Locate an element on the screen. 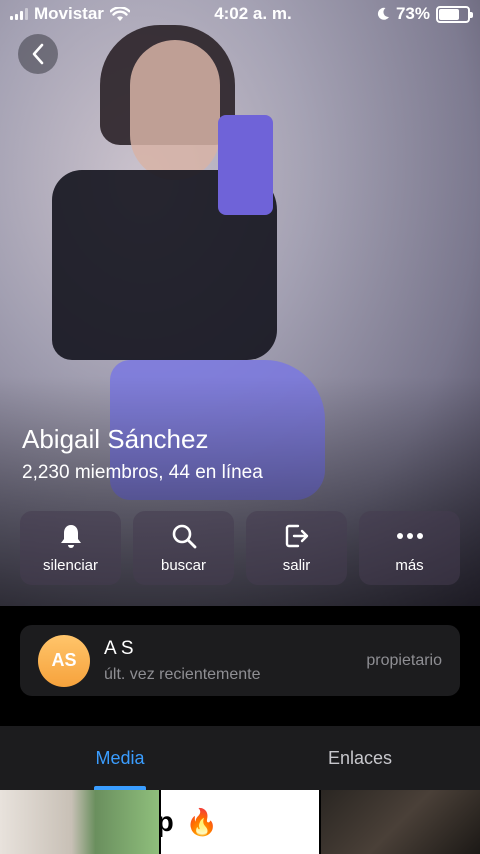  owner-name: A S is located at coordinates (119, 648).